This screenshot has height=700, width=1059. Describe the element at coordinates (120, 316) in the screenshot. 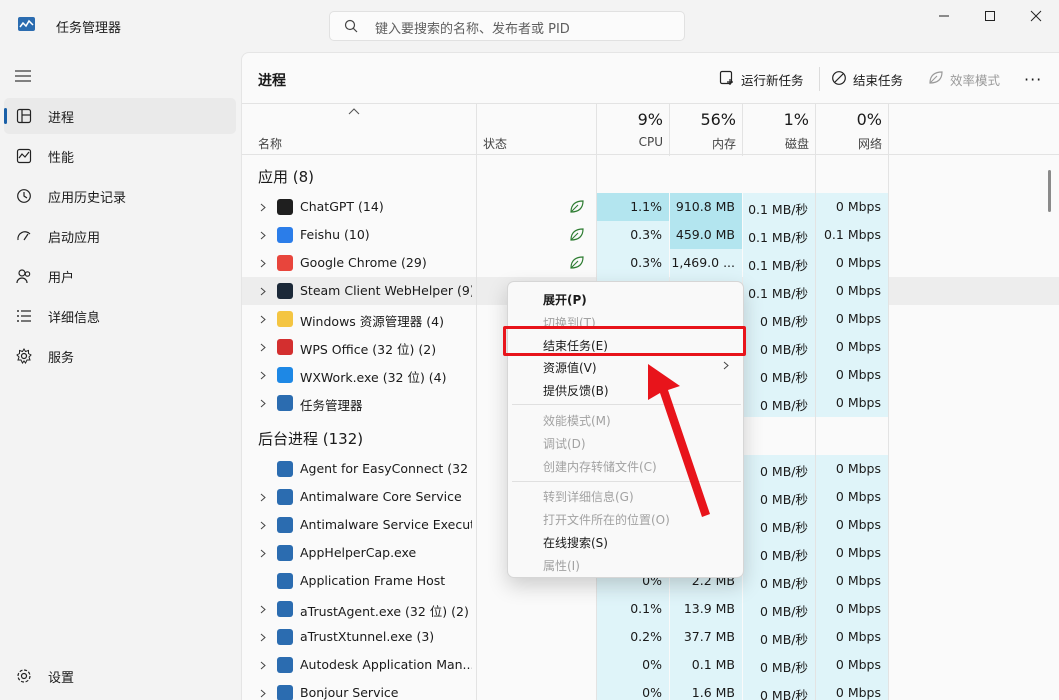

I see `sidebar-item-details: 详细信息` at that location.